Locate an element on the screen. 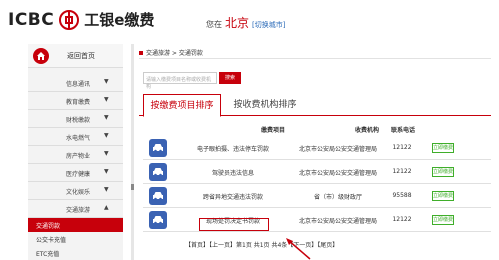 The width and height of the screenshot is (499, 260). splitter-handle-icon is located at coordinates (132, 187).